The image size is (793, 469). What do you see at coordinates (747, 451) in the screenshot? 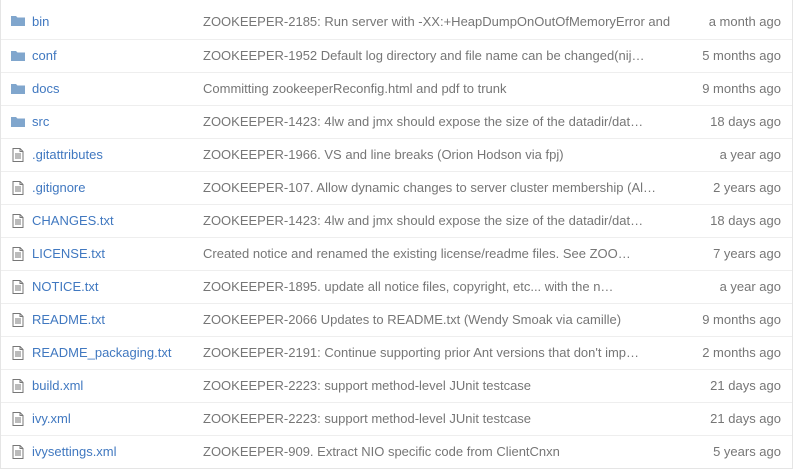
I see `commit-age: 5 years ago` at bounding box center [747, 451].